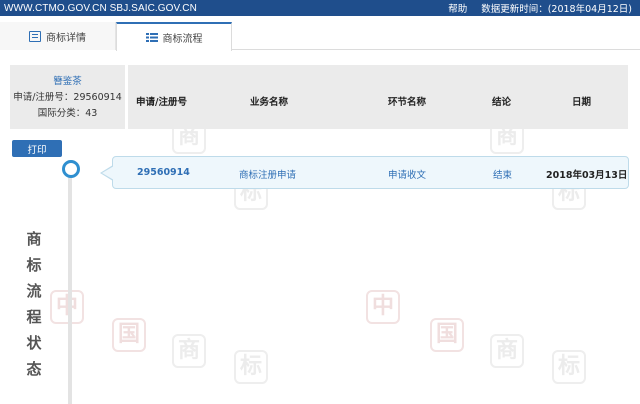 The image size is (640, 404). I want to click on registration-number: 申请/注册号：29560914, so click(67, 97).